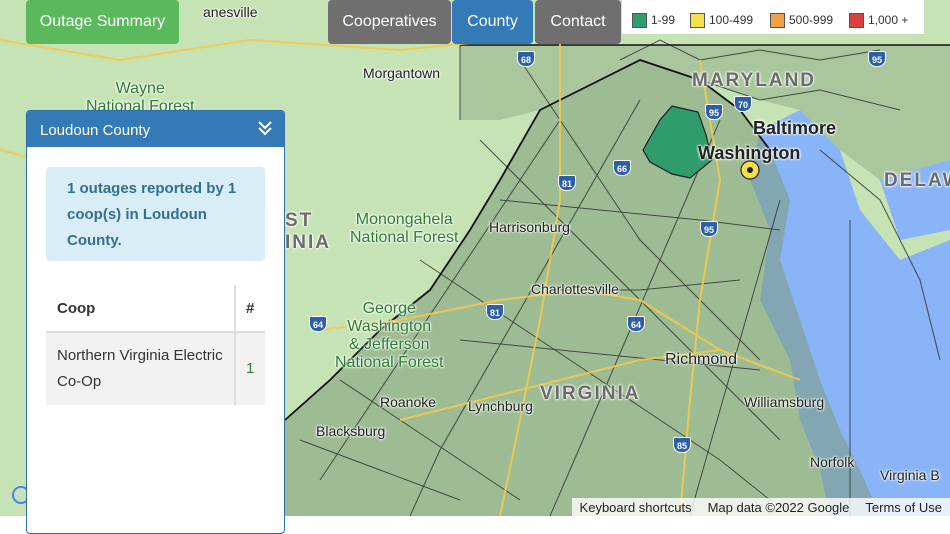  What do you see at coordinates (249, 309) in the screenshot?
I see `count-column-header: #` at bounding box center [249, 309].